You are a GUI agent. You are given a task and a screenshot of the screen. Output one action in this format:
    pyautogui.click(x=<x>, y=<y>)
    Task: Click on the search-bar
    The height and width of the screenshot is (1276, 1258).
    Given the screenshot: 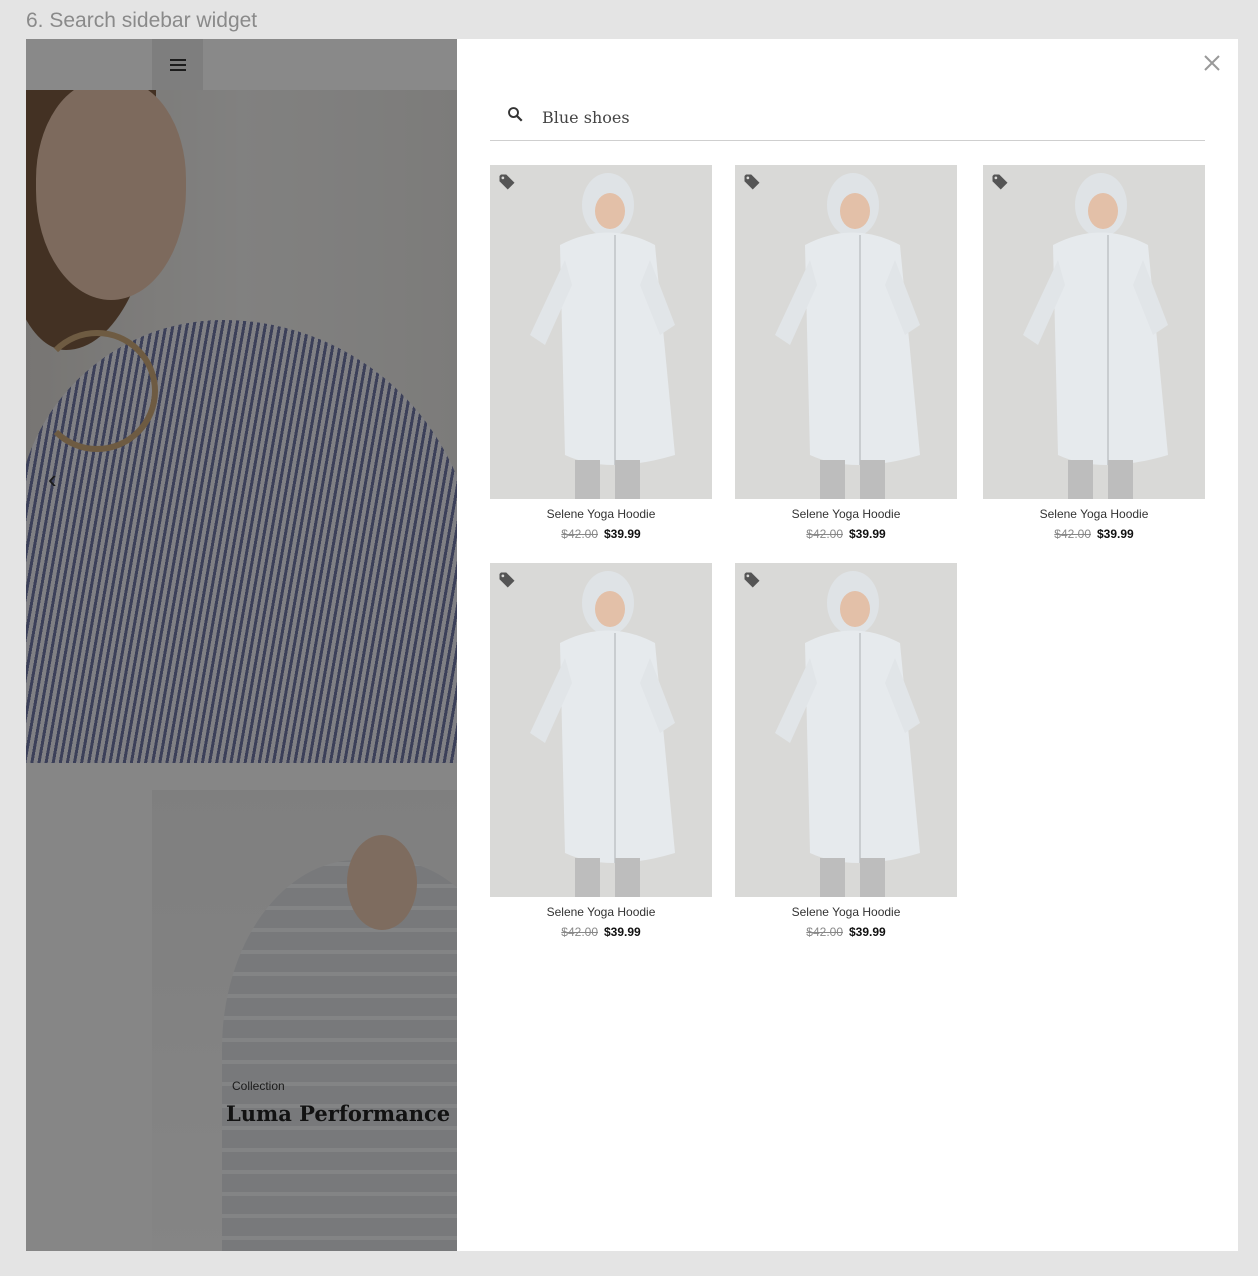 What is the action you would take?
    pyautogui.click(x=847, y=120)
    